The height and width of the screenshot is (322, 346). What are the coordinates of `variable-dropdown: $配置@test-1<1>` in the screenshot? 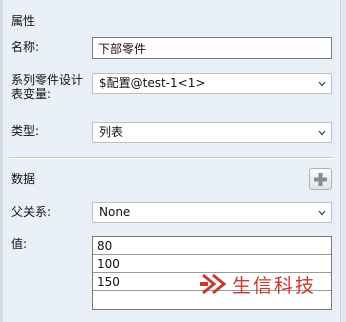 It's located at (212, 83).